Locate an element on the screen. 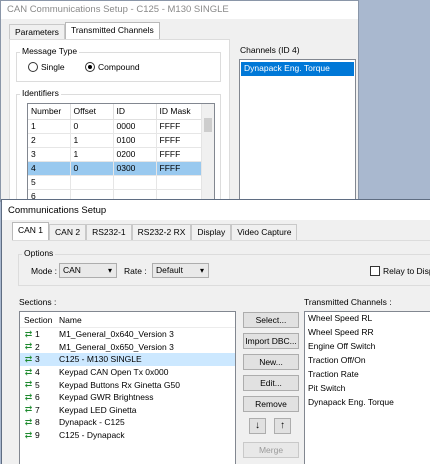  list-item: Traction Off/On is located at coordinates (367, 361).